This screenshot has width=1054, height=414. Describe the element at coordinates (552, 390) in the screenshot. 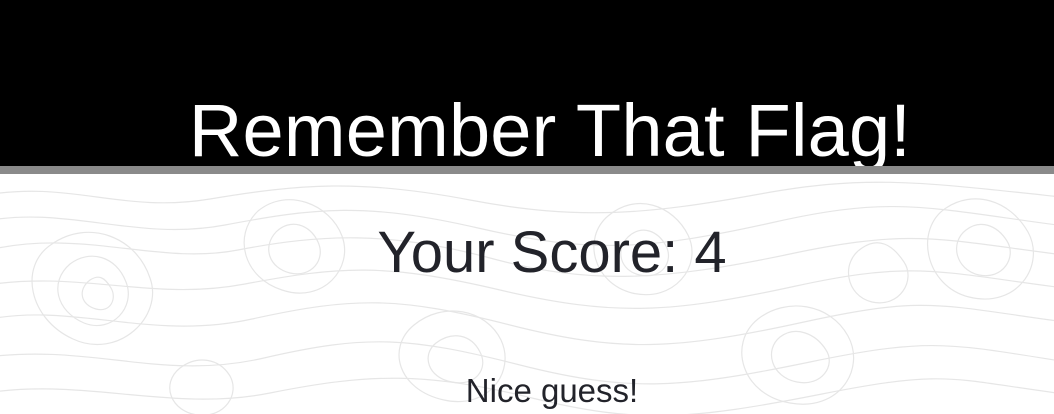

I see `feedback-message: Nice guess!` at that location.